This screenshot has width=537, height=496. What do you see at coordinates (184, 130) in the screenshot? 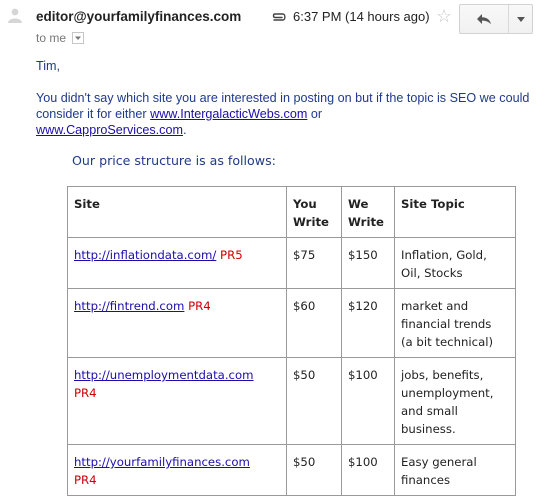
I see `paragraph-end: .` at bounding box center [184, 130].